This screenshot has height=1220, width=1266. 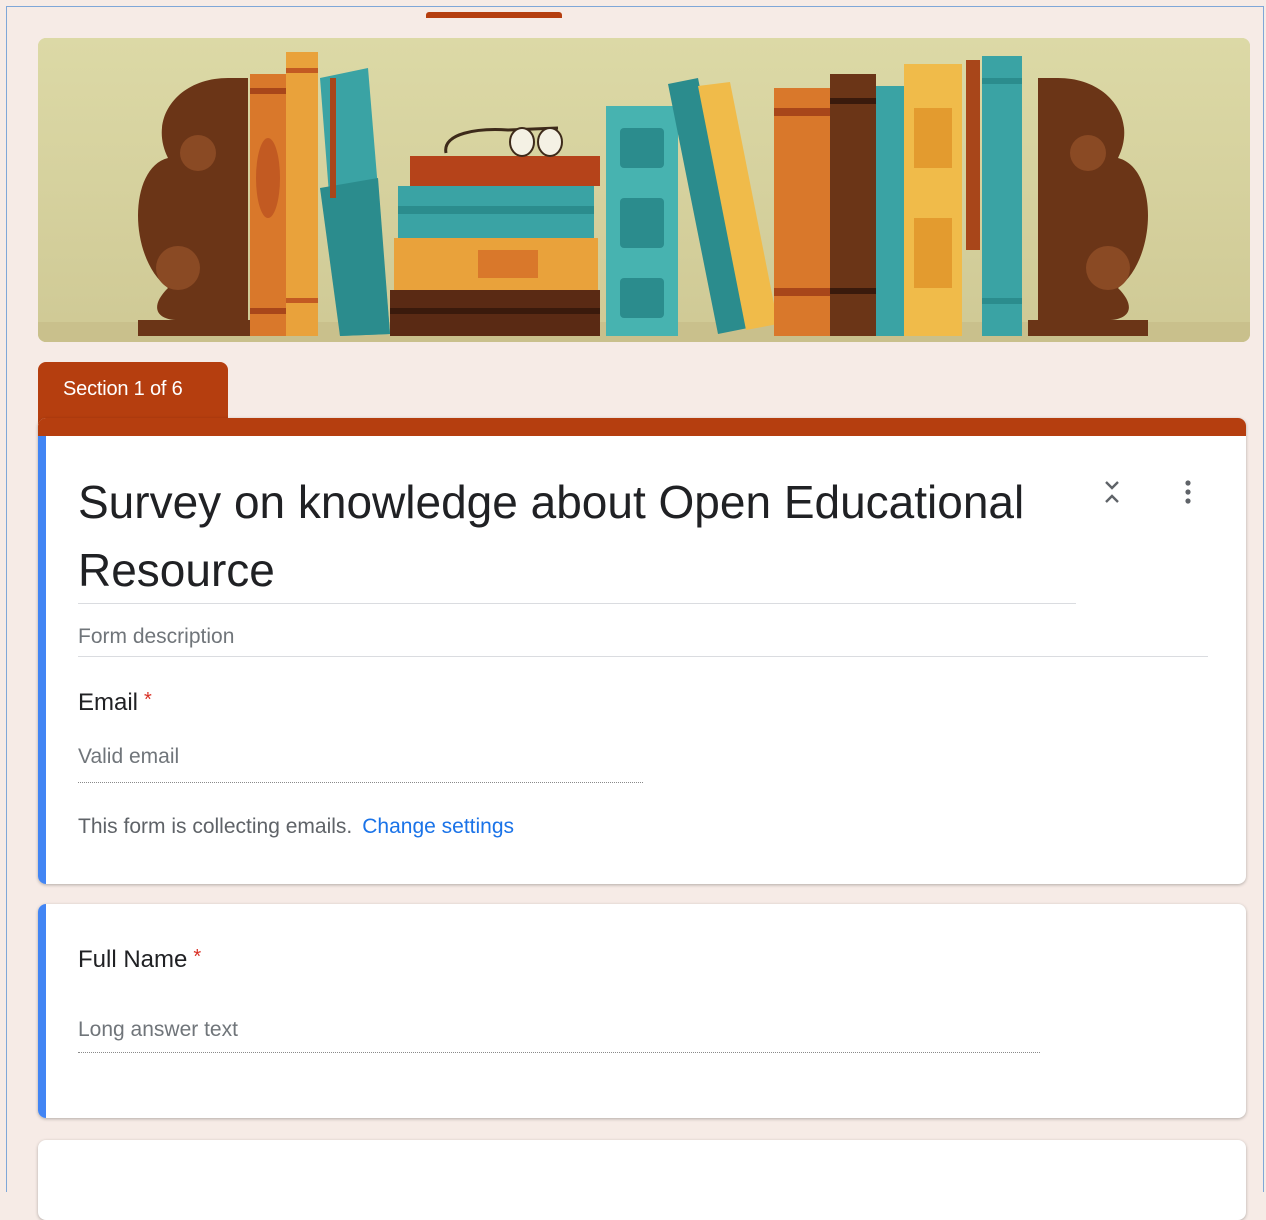 What do you see at coordinates (123, 389) in the screenshot?
I see `section-tab-label: Section 1 of 6` at bounding box center [123, 389].